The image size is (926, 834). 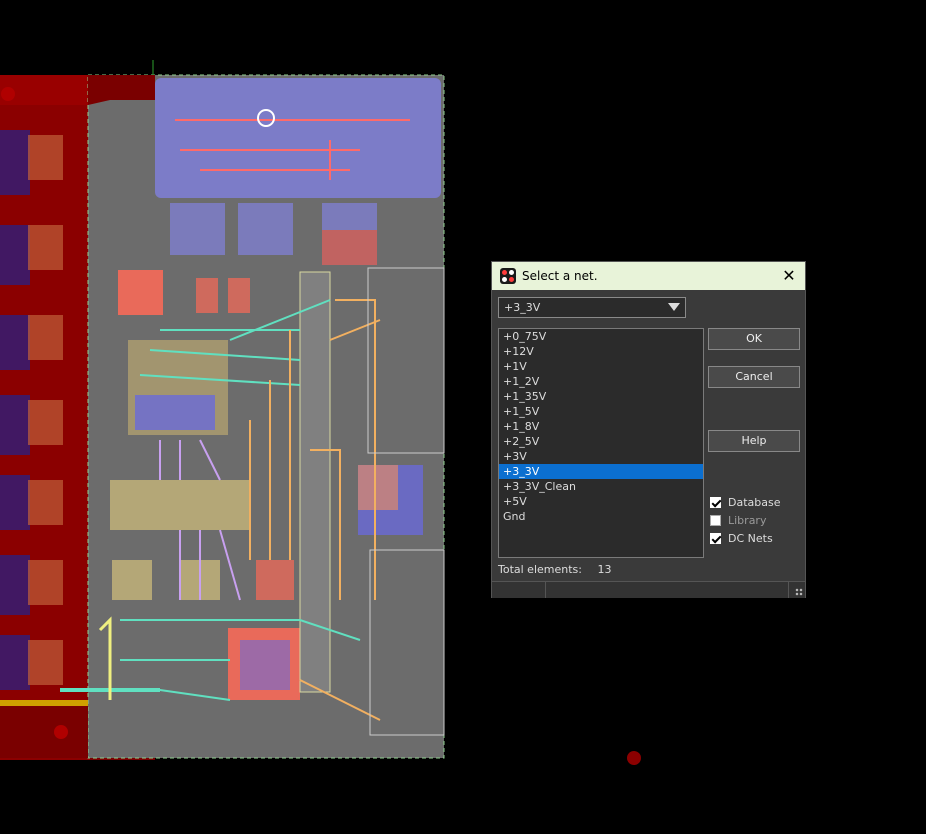 What do you see at coordinates (604, 569) in the screenshot?
I see `total-elements-count: 13` at bounding box center [604, 569].